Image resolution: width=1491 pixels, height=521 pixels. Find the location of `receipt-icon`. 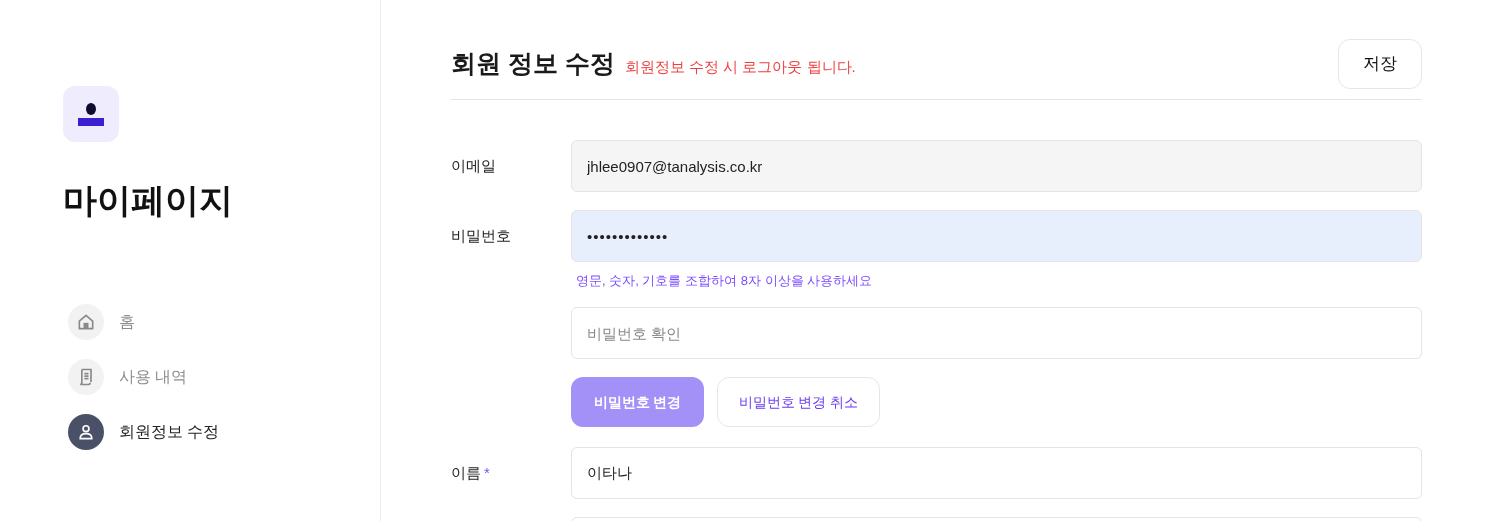

receipt-icon is located at coordinates (86, 377).